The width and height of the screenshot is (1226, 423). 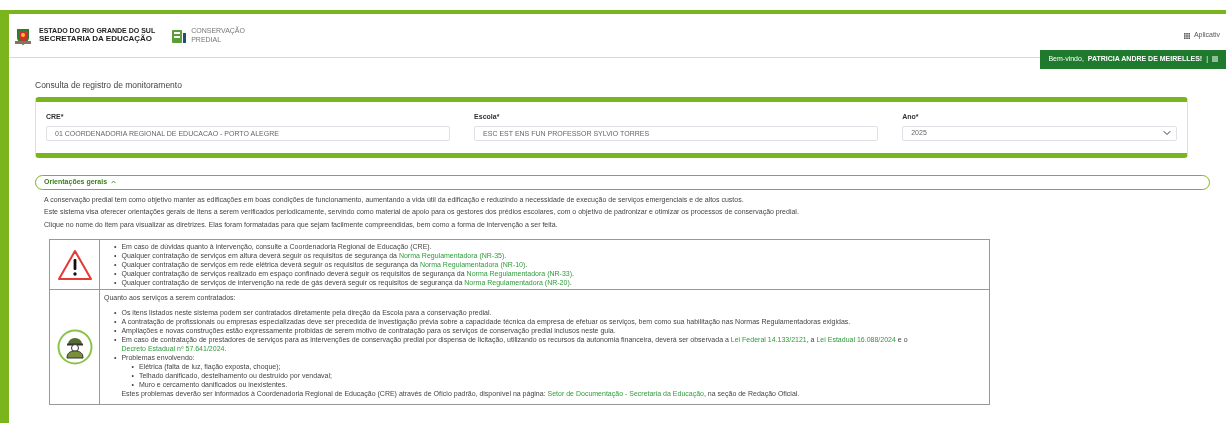 What do you see at coordinates (96, 39) in the screenshot?
I see `department-name: SECRETARIA DA EDUCAÇÃO` at bounding box center [96, 39].